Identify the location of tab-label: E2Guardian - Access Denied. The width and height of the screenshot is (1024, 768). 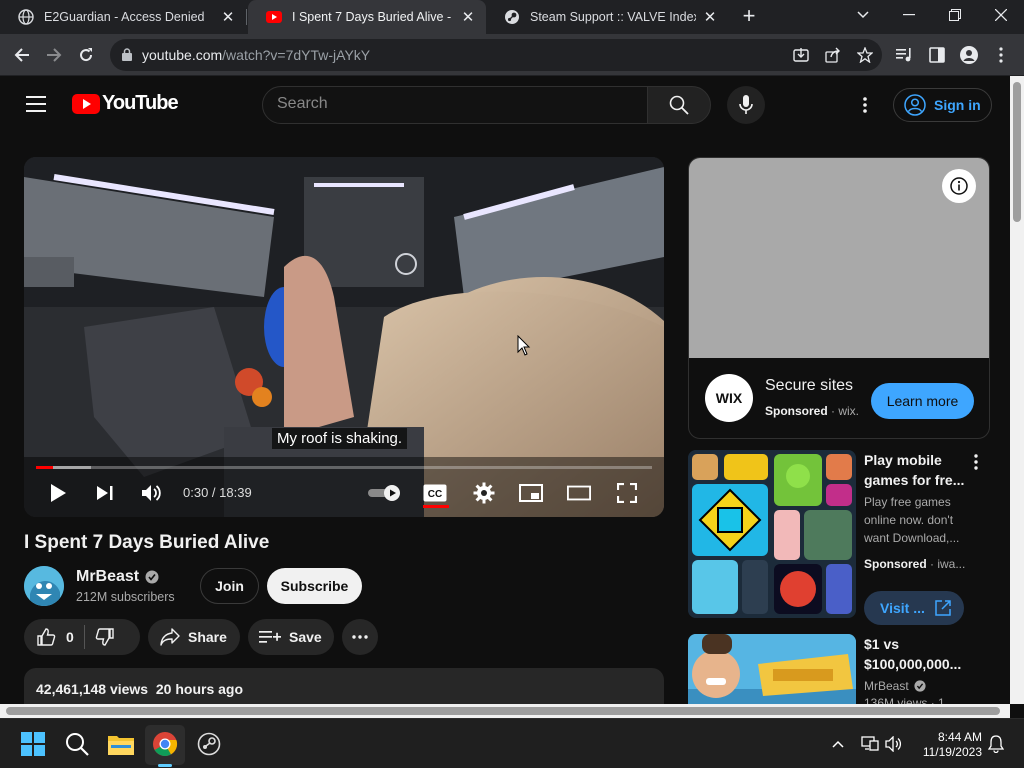
(124, 17).